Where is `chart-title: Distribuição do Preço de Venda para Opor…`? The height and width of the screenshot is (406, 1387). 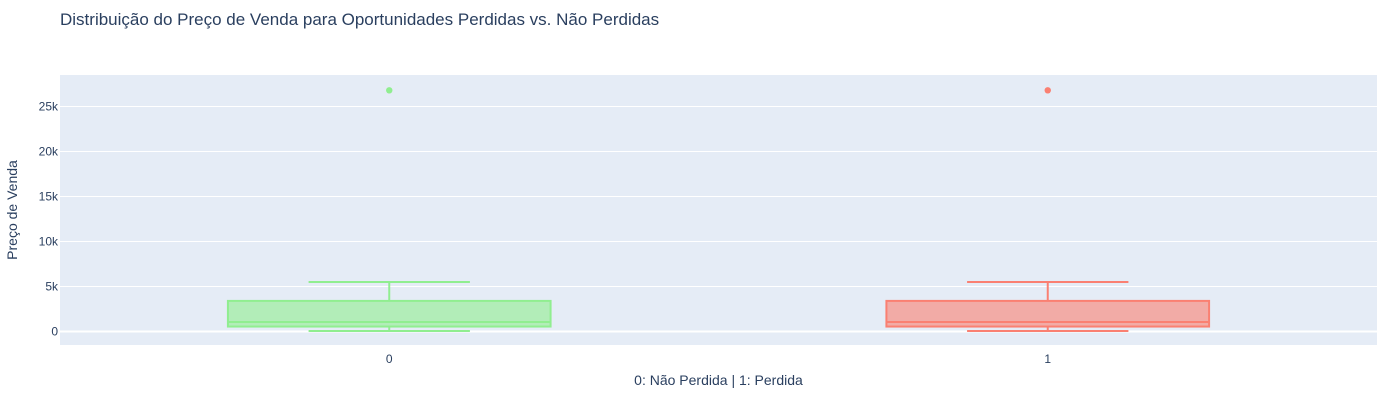
chart-title: Distribuição do Preço de Venda para Opor… is located at coordinates (359, 19).